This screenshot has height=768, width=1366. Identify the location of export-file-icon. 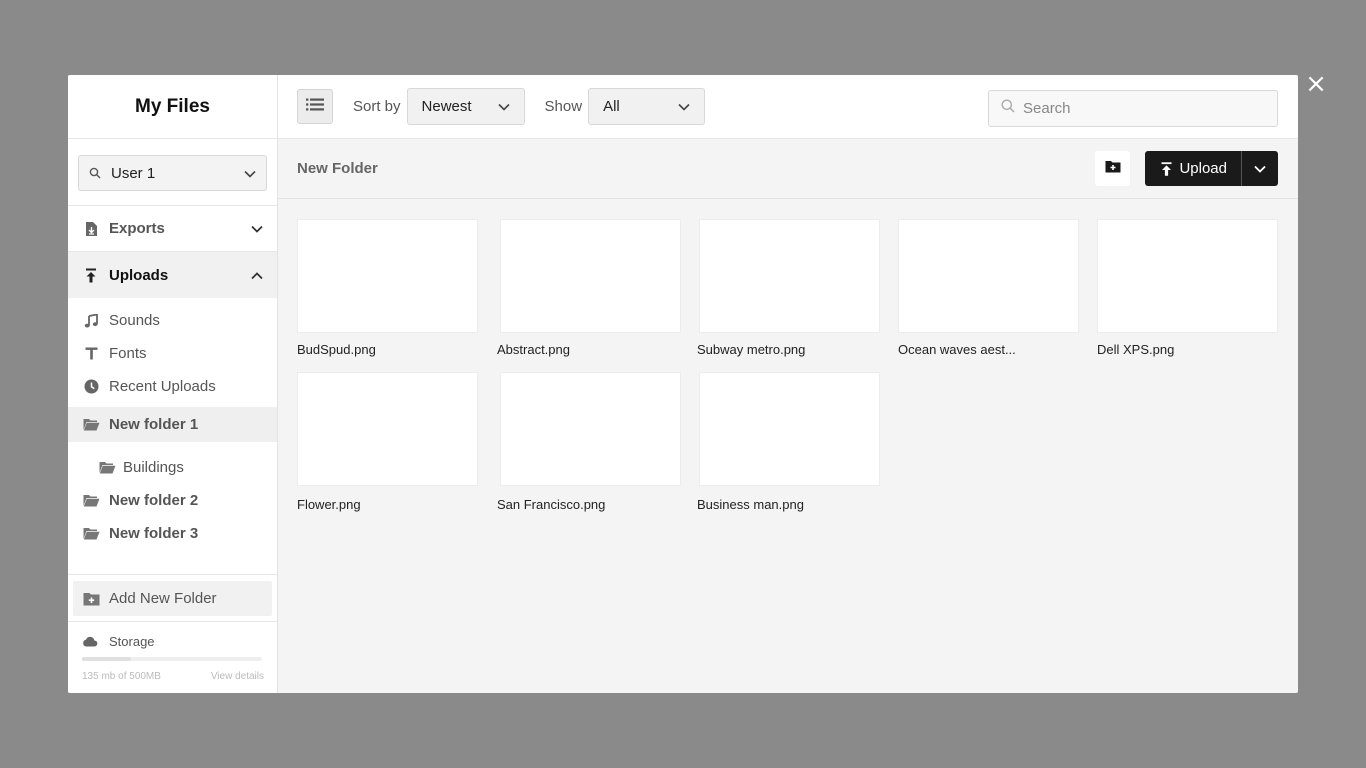
(91, 229).